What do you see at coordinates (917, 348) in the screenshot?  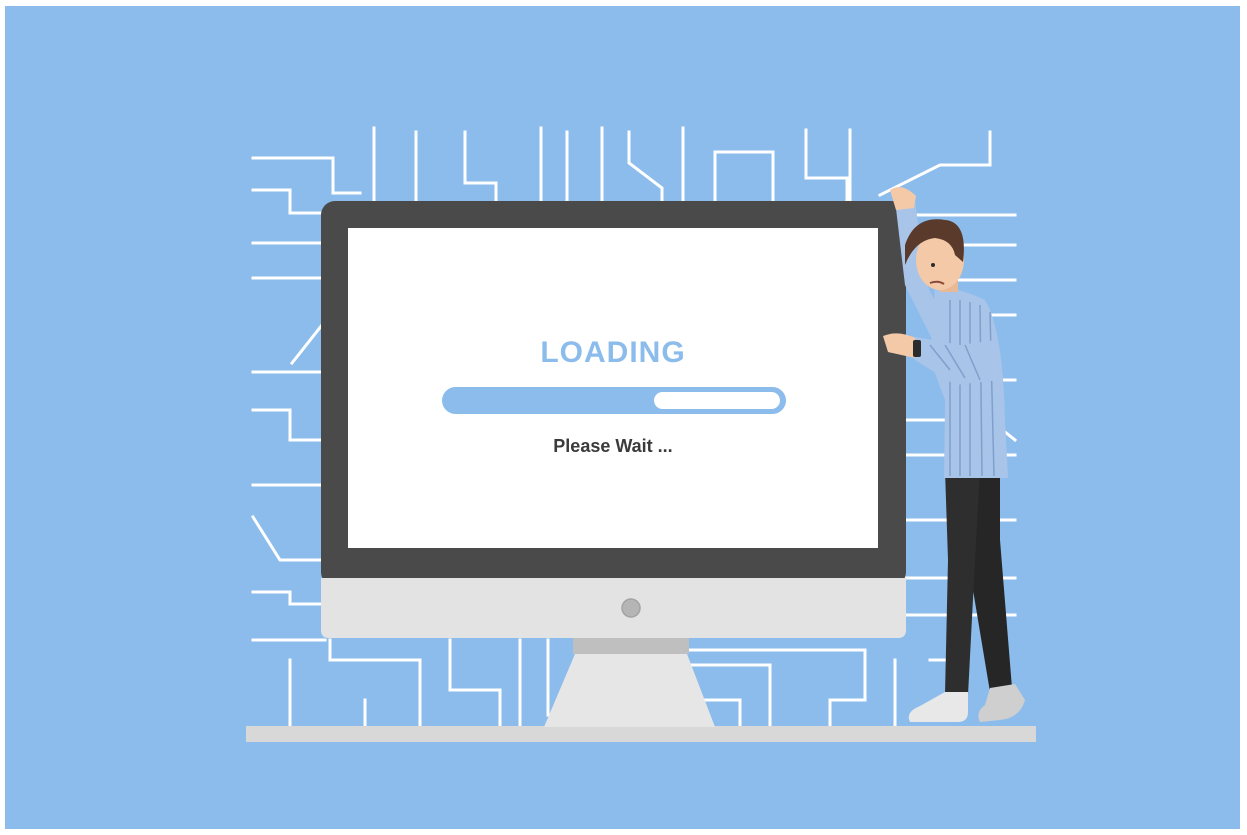 I see `wristwatch-icon` at bounding box center [917, 348].